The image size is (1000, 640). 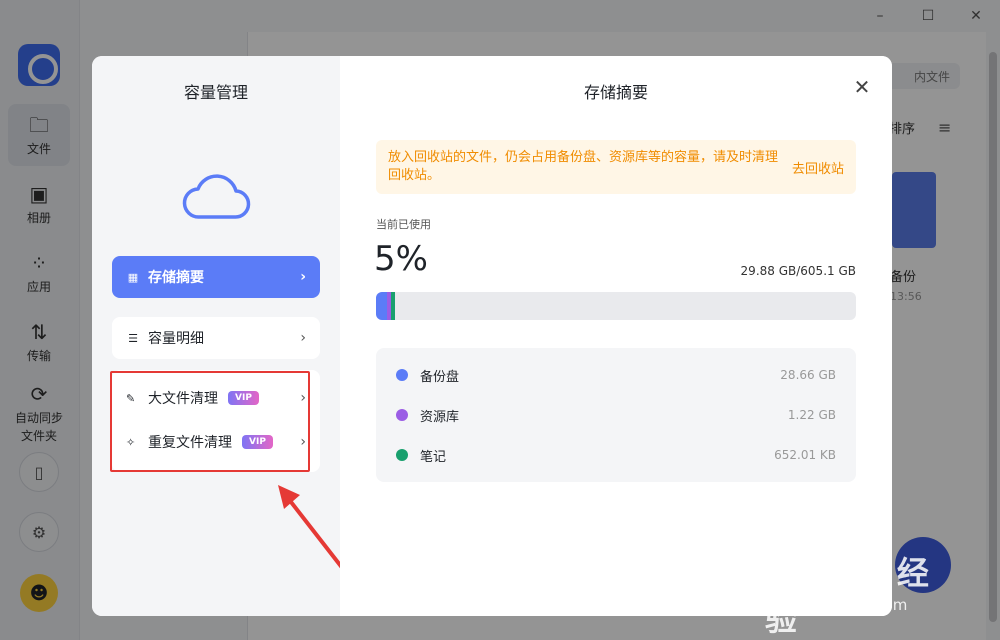 I want to click on storage-usage-bar, so click(x=616, y=306).